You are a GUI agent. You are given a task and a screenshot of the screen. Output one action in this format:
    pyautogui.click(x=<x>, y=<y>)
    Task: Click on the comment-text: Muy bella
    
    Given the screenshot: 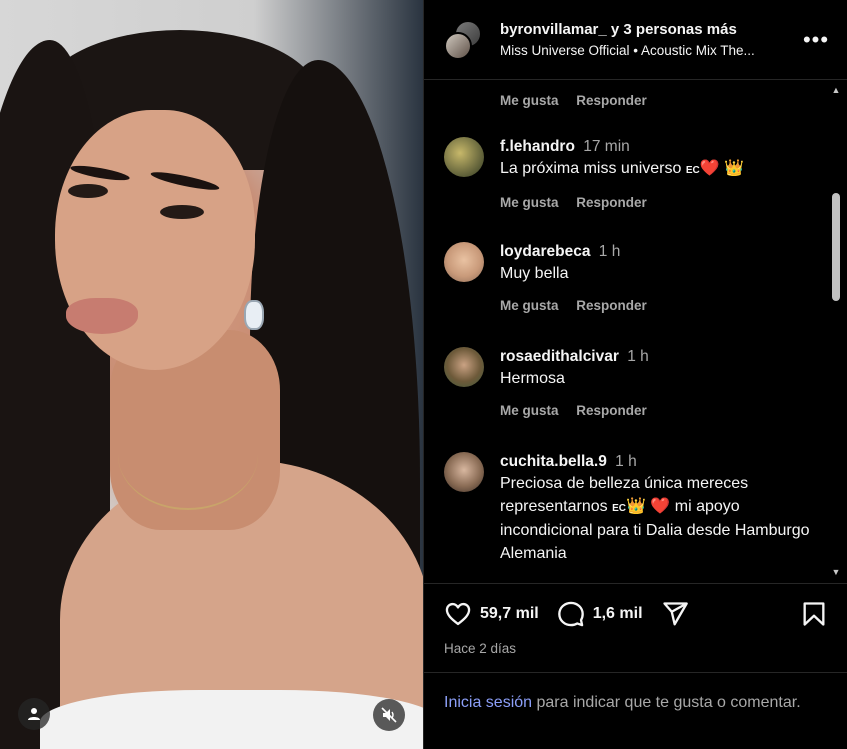 What is the action you would take?
    pyautogui.click(x=534, y=273)
    